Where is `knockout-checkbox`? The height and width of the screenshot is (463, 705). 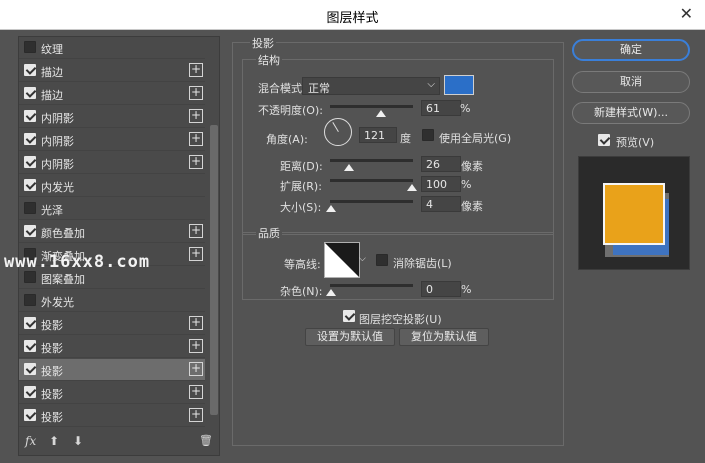 knockout-checkbox is located at coordinates (349, 316).